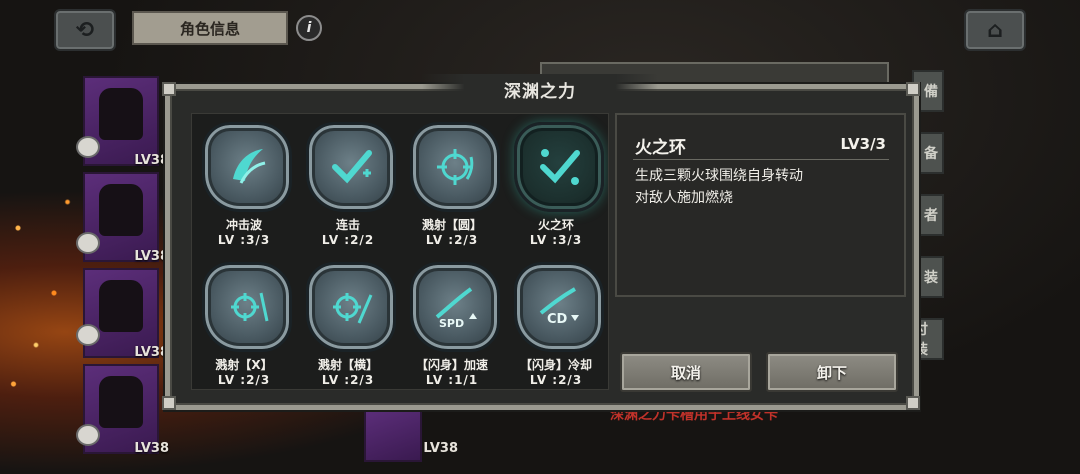  Describe the element at coordinates (247, 307) in the screenshot. I see `splash-x-icon` at that location.